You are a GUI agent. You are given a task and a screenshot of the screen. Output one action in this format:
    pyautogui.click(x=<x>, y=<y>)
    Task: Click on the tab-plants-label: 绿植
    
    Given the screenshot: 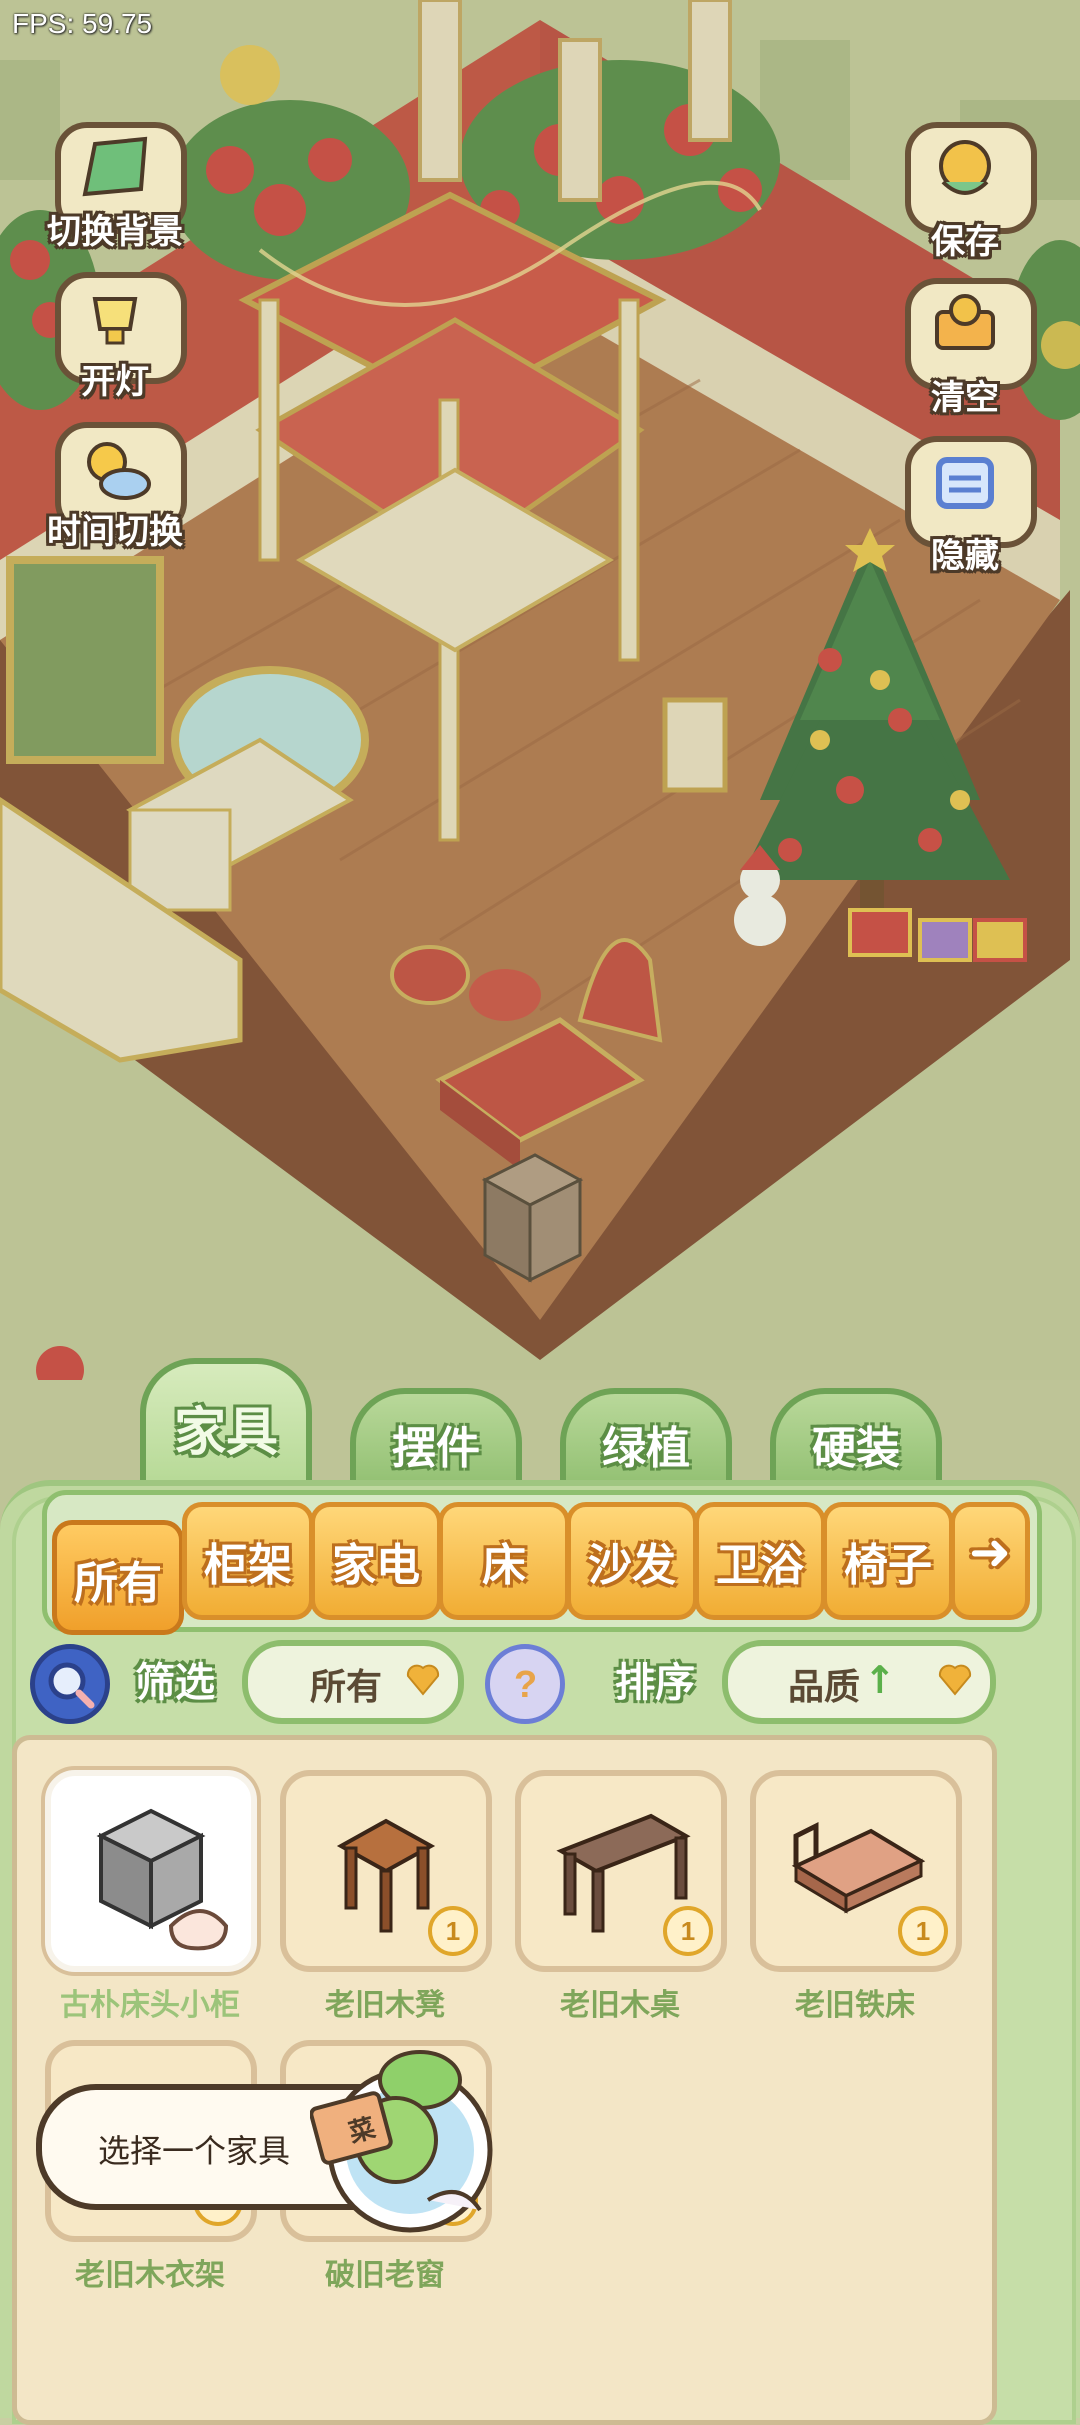 What is the action you would take?
    pyautogui.click(x=646, y=1448)
    